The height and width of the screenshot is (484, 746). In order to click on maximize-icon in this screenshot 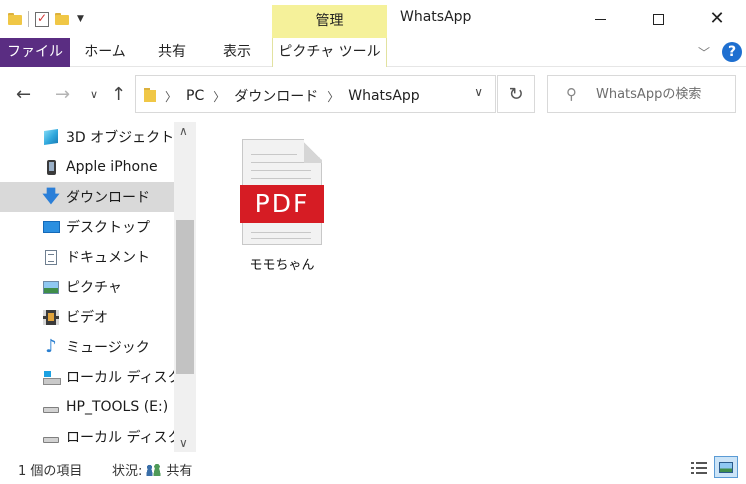, I will do `click(658, 19)`.